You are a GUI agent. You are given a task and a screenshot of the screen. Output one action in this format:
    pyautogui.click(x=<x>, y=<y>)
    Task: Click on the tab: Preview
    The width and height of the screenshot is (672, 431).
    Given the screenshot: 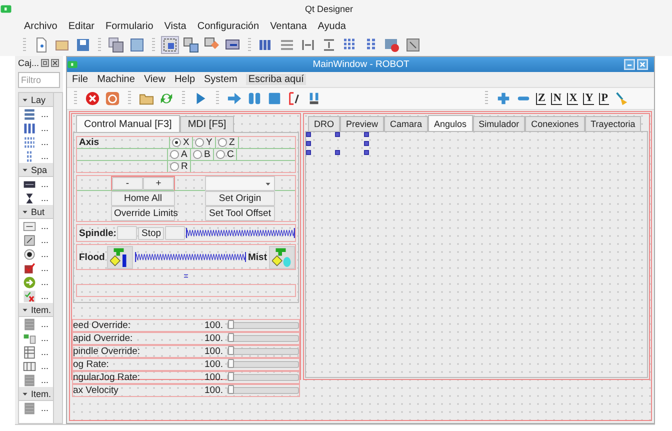 What is the action you would take?
    pyautogui.click(x=362, y=123)
    